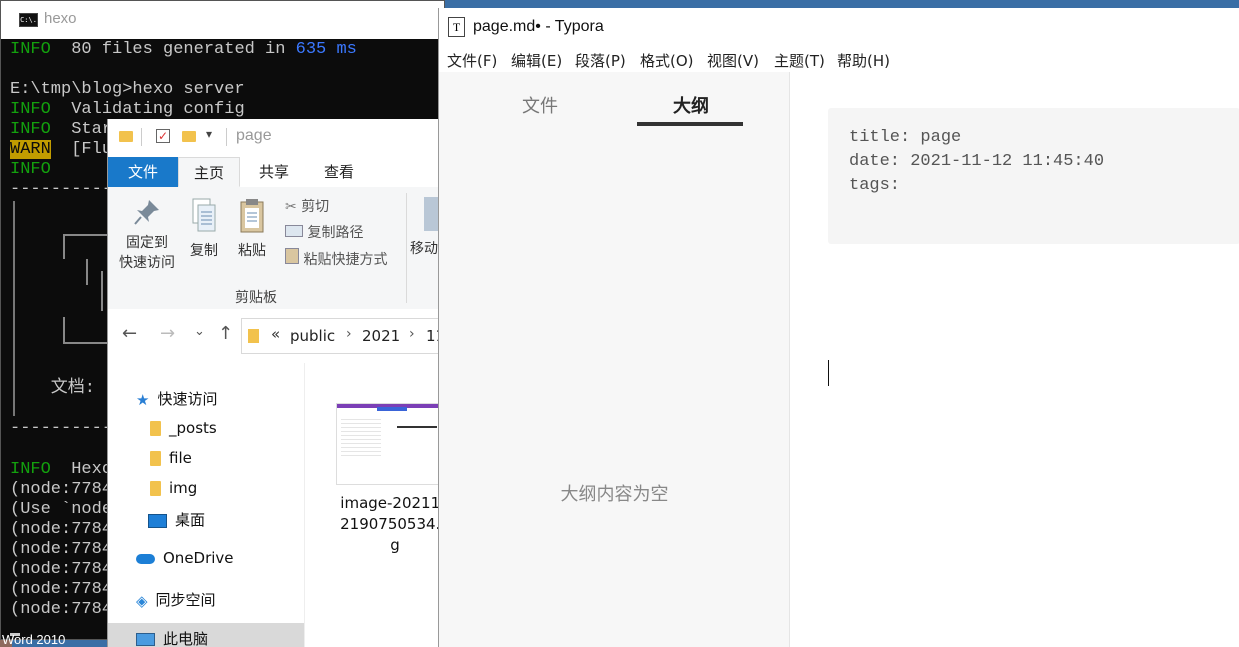  I want to click on ribbon-tabs: 文件 主页 共享 查看, so click(277, 172).